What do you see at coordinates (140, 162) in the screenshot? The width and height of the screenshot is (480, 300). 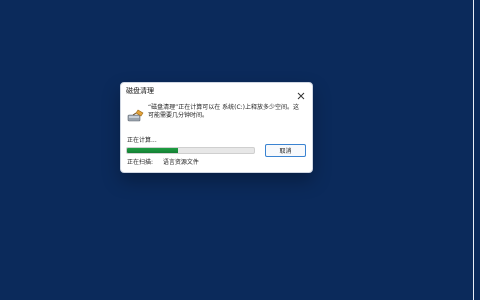 I see `scan-label: 正在扫描:` at bounding box center [140, 162].